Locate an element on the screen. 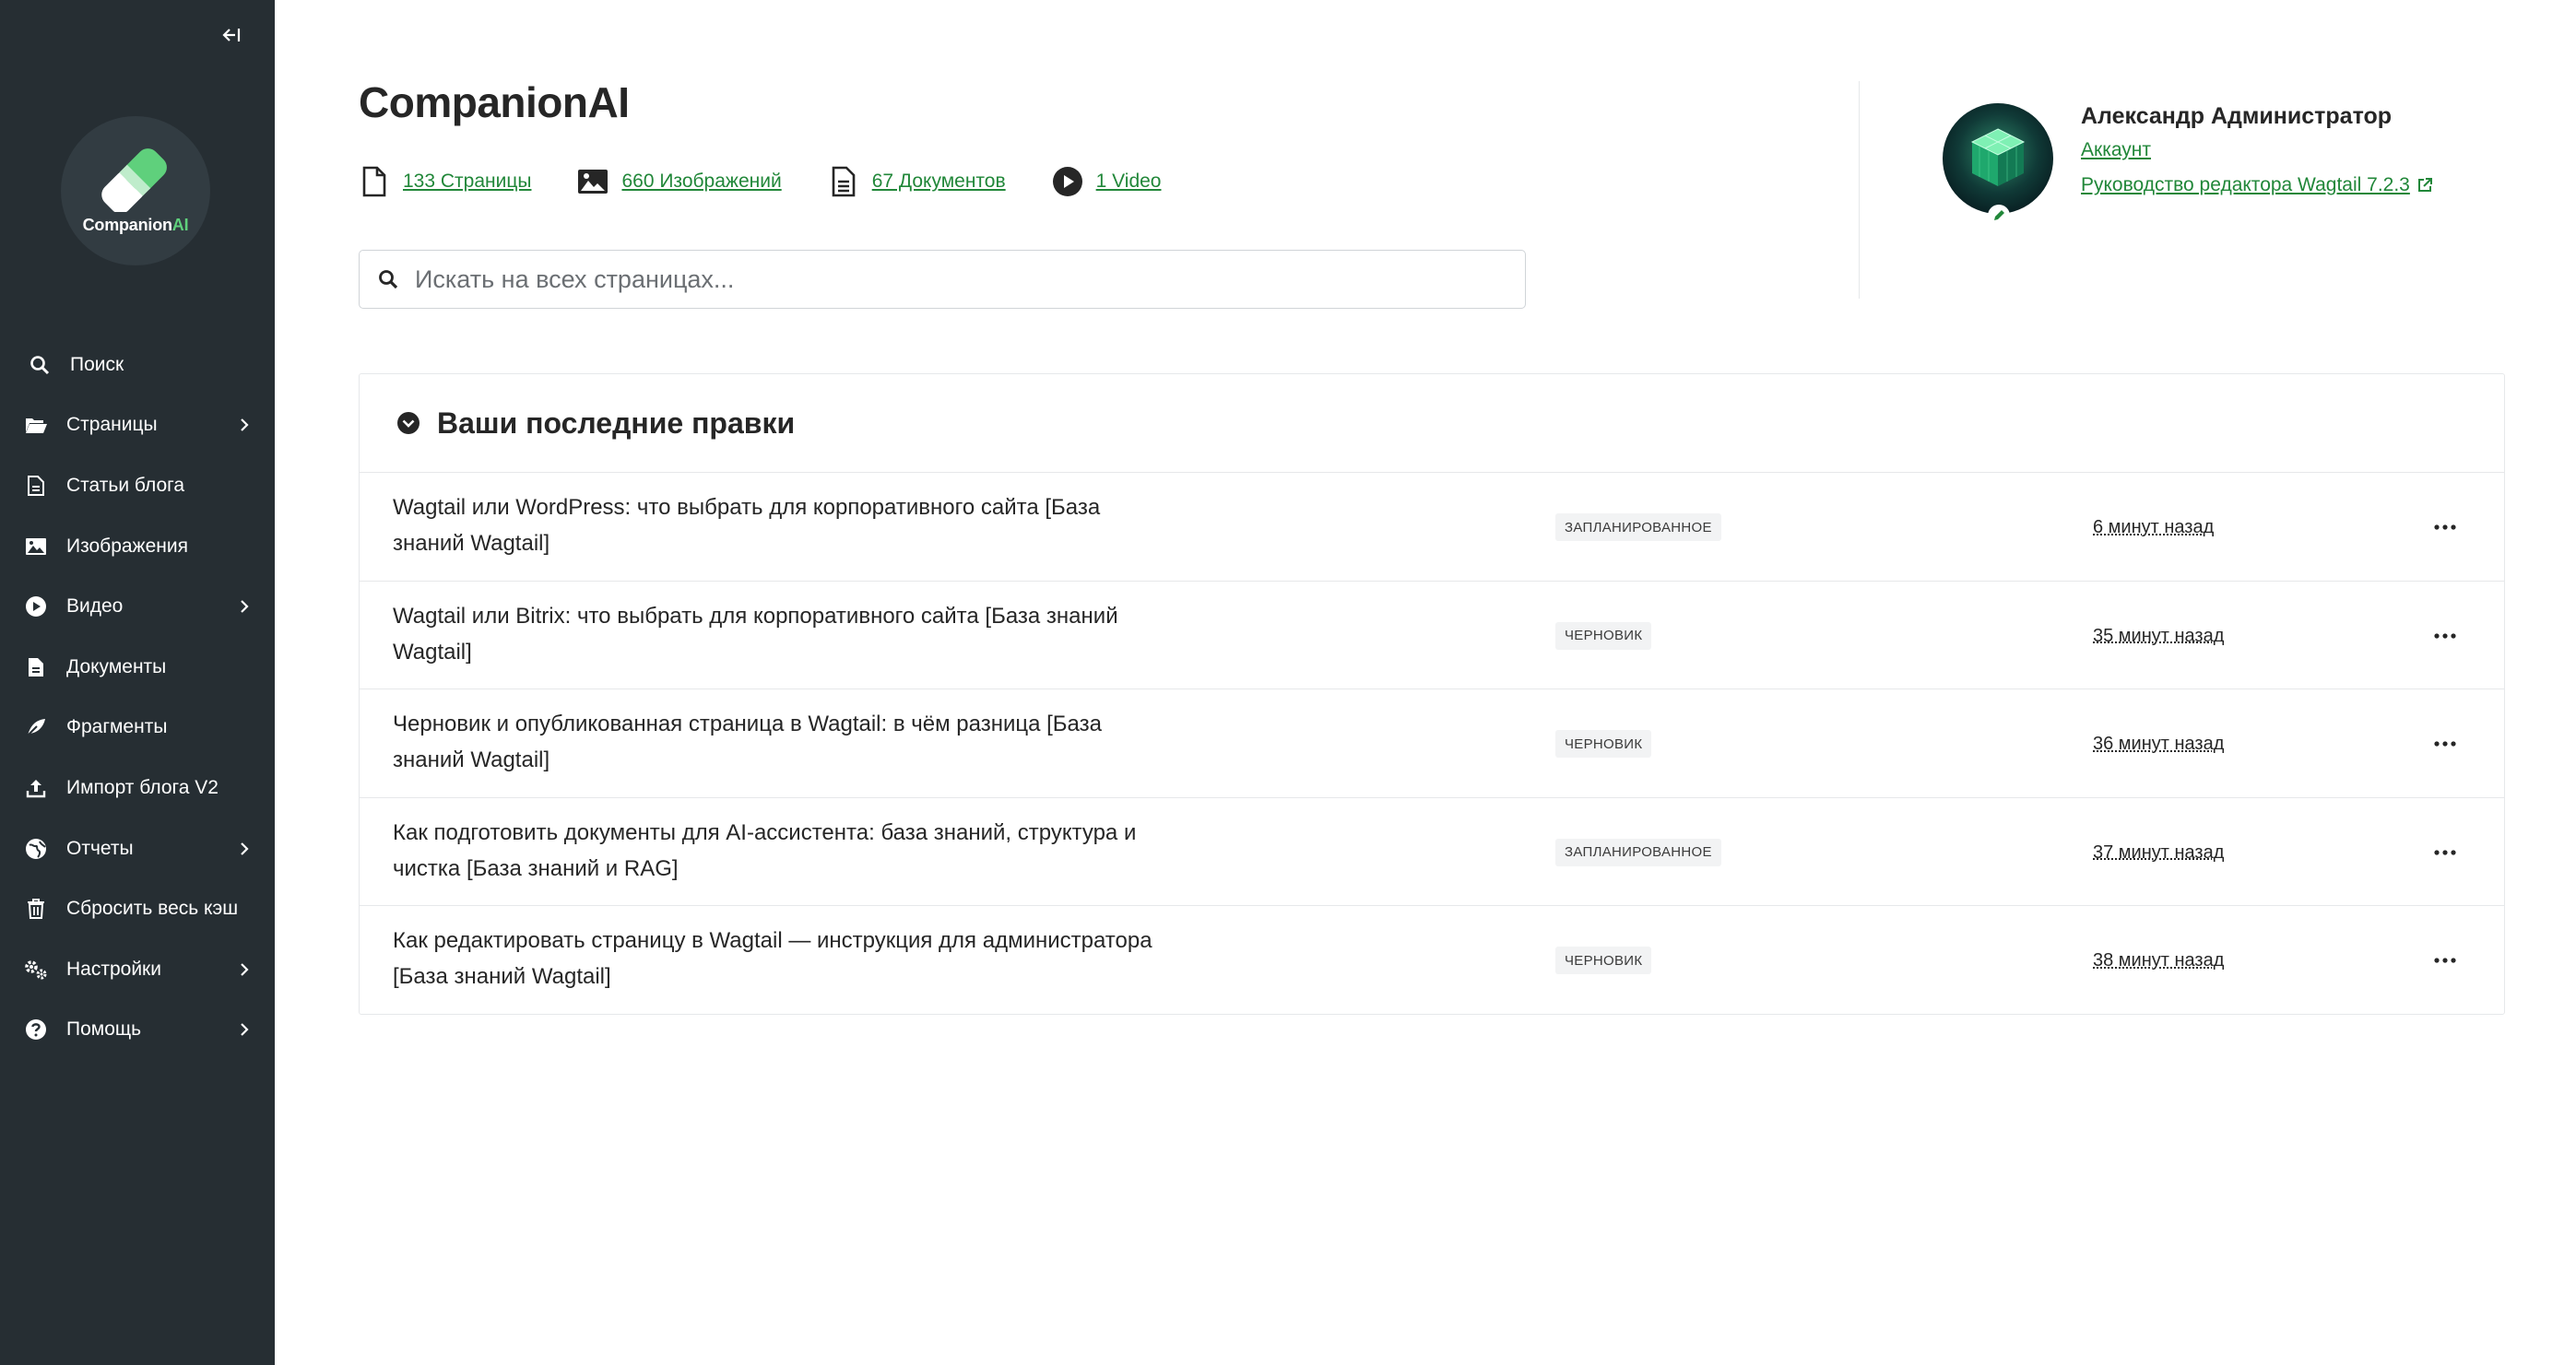  sidebar-item-blog-import: Импорт блога V2 is located at coordinates (137, 788).